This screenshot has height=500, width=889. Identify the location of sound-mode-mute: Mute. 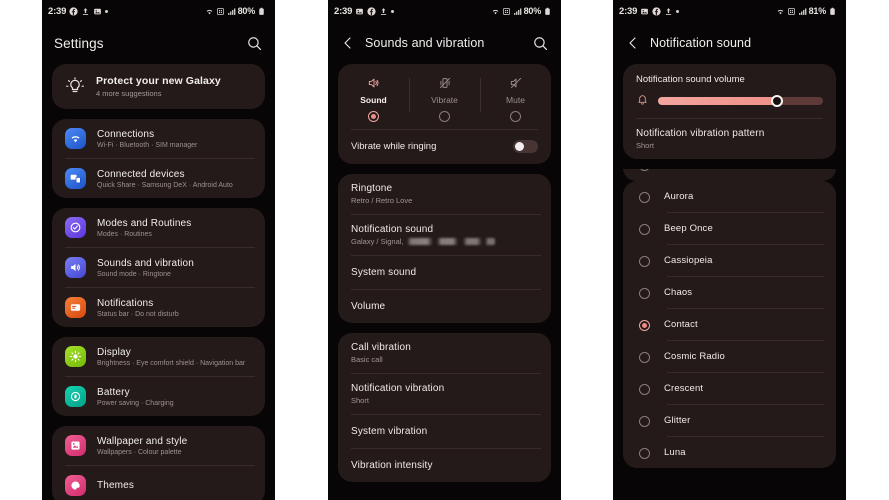
(515, 100).